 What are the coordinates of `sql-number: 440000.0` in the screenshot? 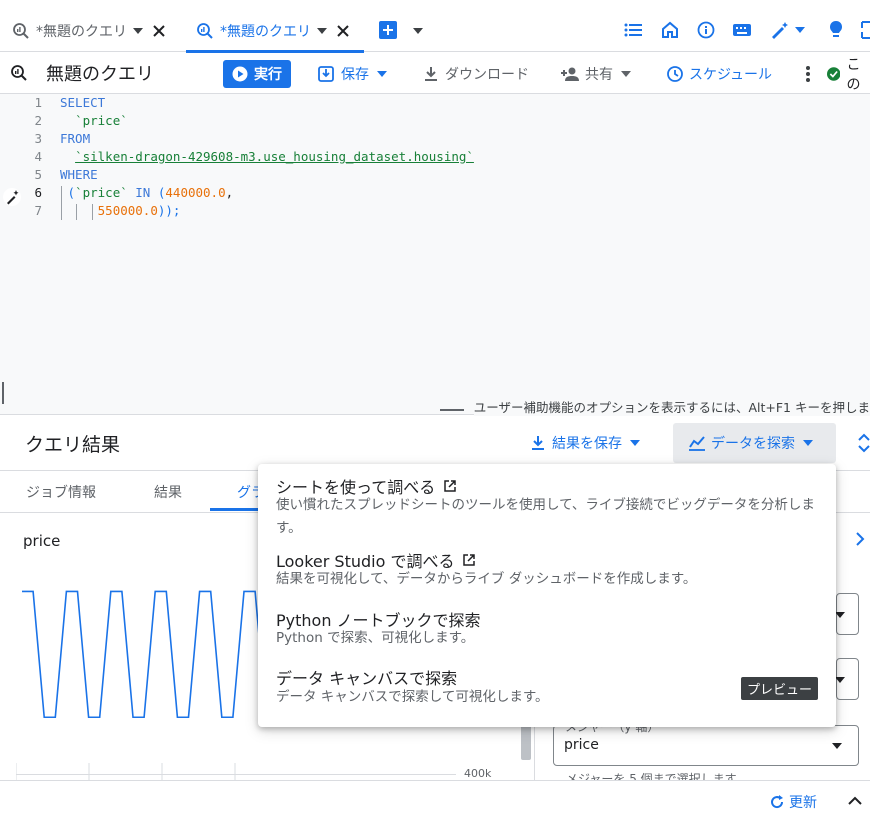 It's located at (195, 192).